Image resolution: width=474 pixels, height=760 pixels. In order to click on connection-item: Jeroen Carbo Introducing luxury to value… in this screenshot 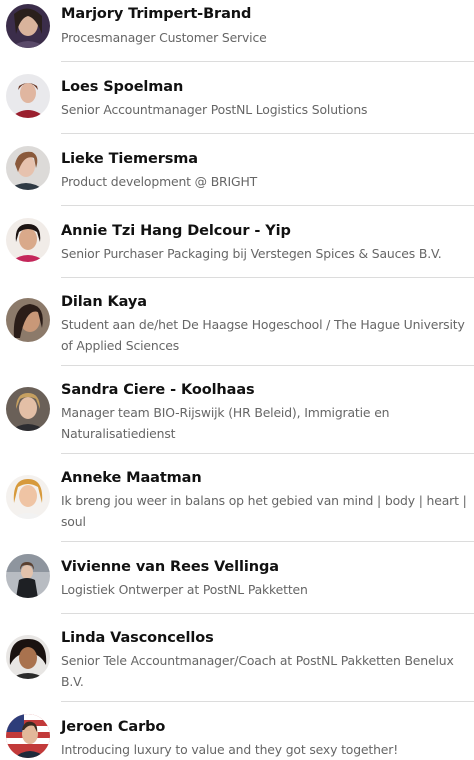, I will do `click(237, 731)`.